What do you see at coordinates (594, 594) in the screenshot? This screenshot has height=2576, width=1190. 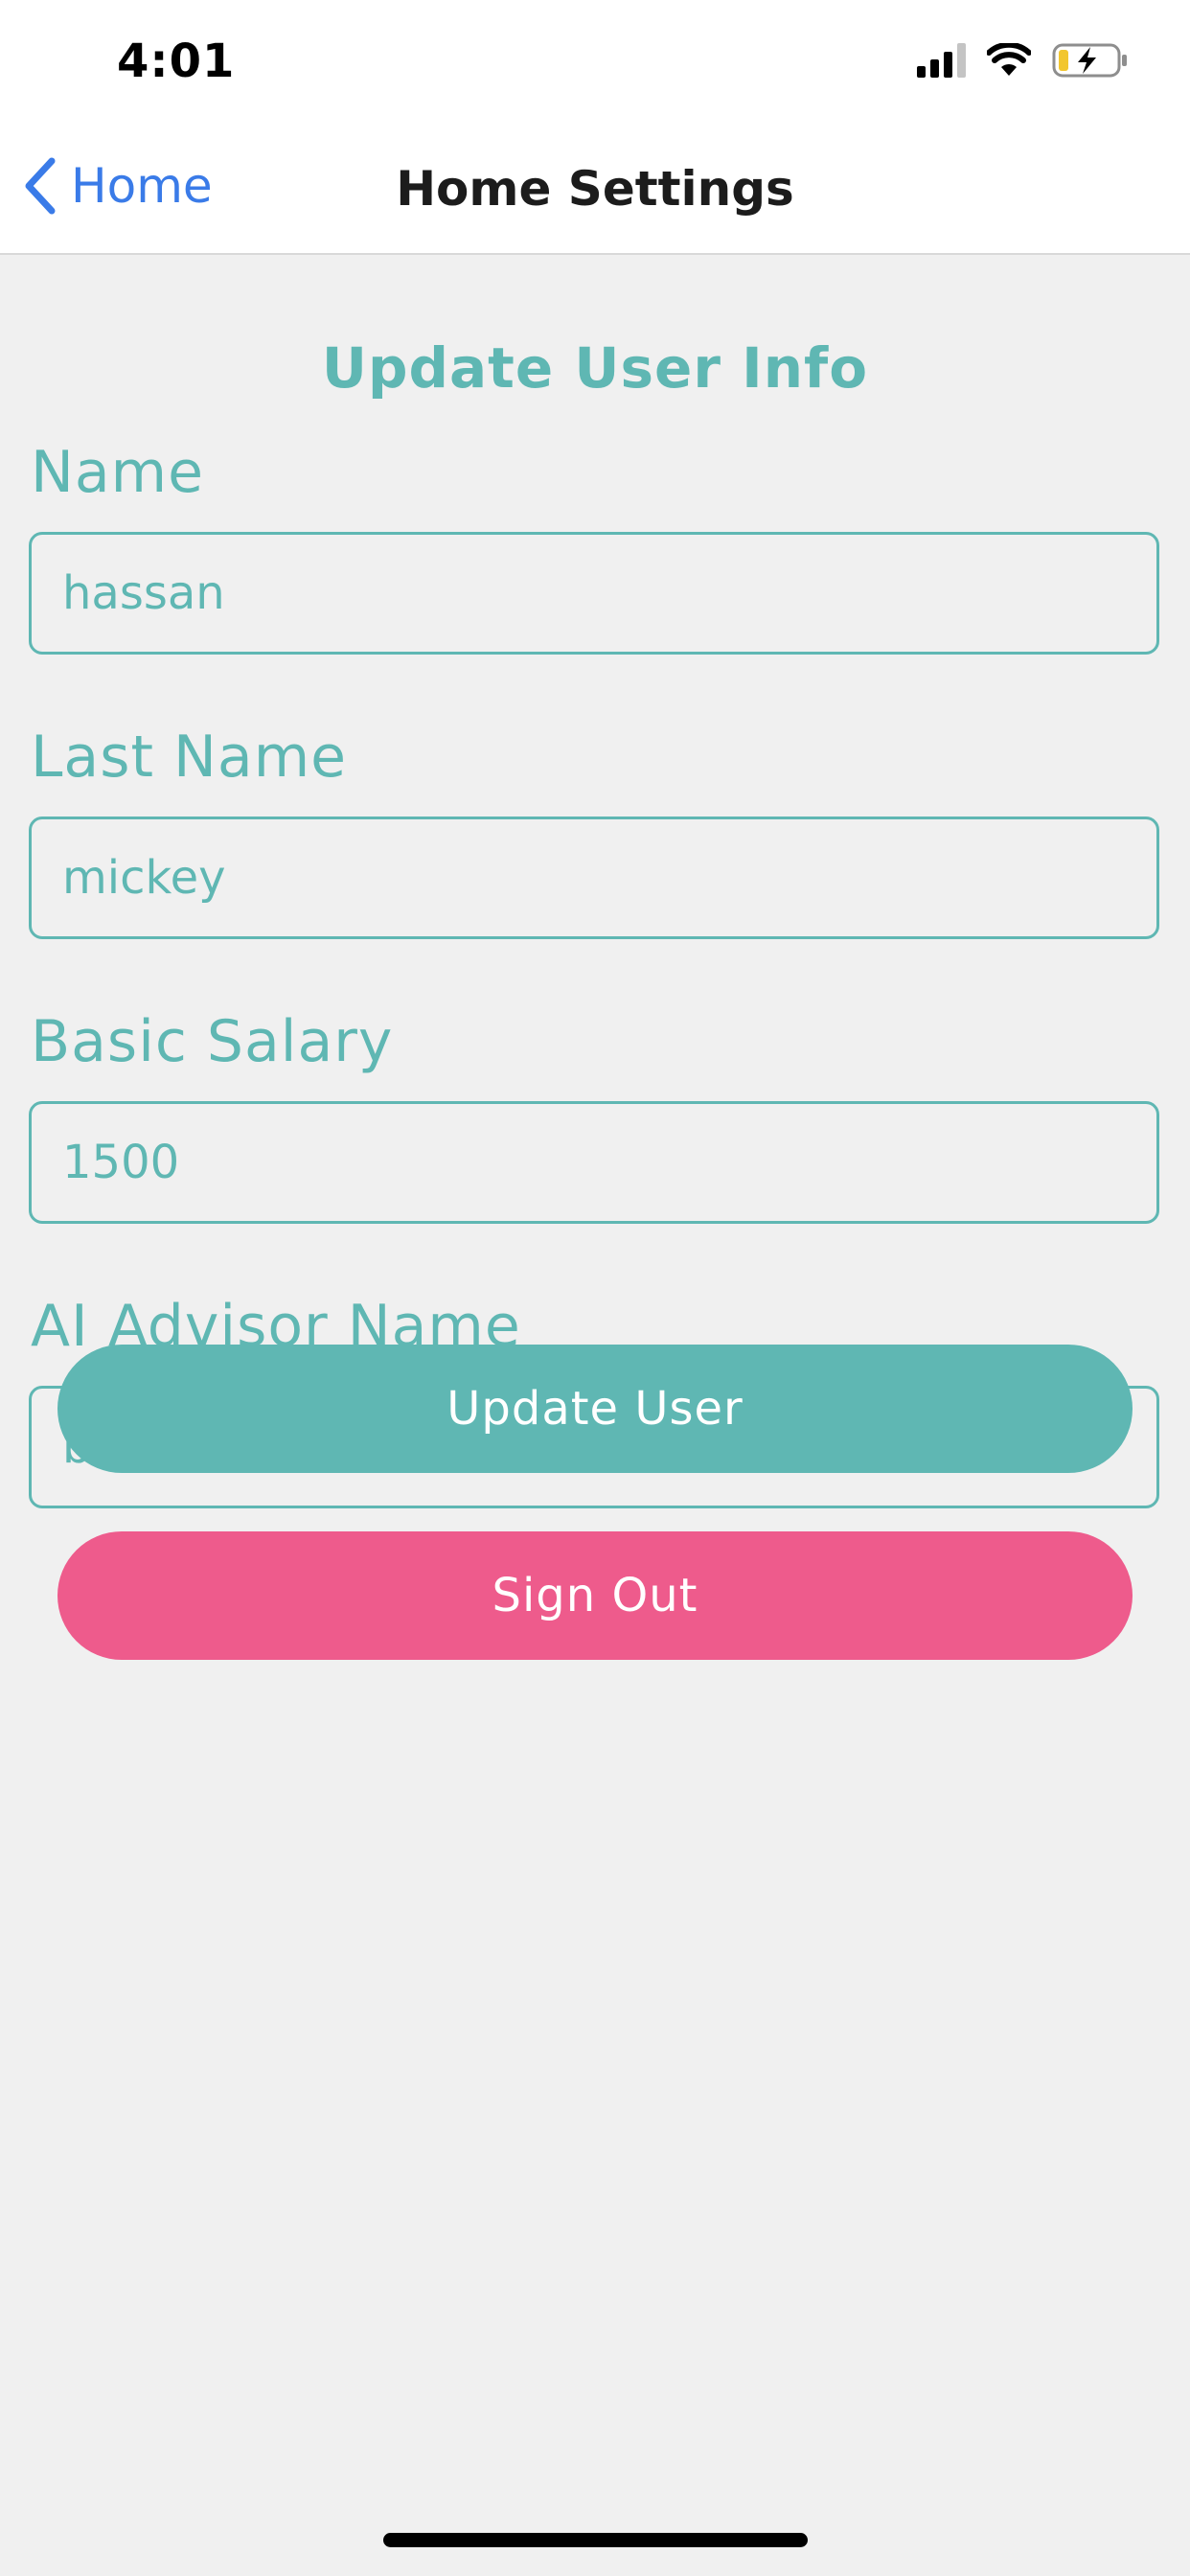 I see `name-input` at bounding box center [594, 594].